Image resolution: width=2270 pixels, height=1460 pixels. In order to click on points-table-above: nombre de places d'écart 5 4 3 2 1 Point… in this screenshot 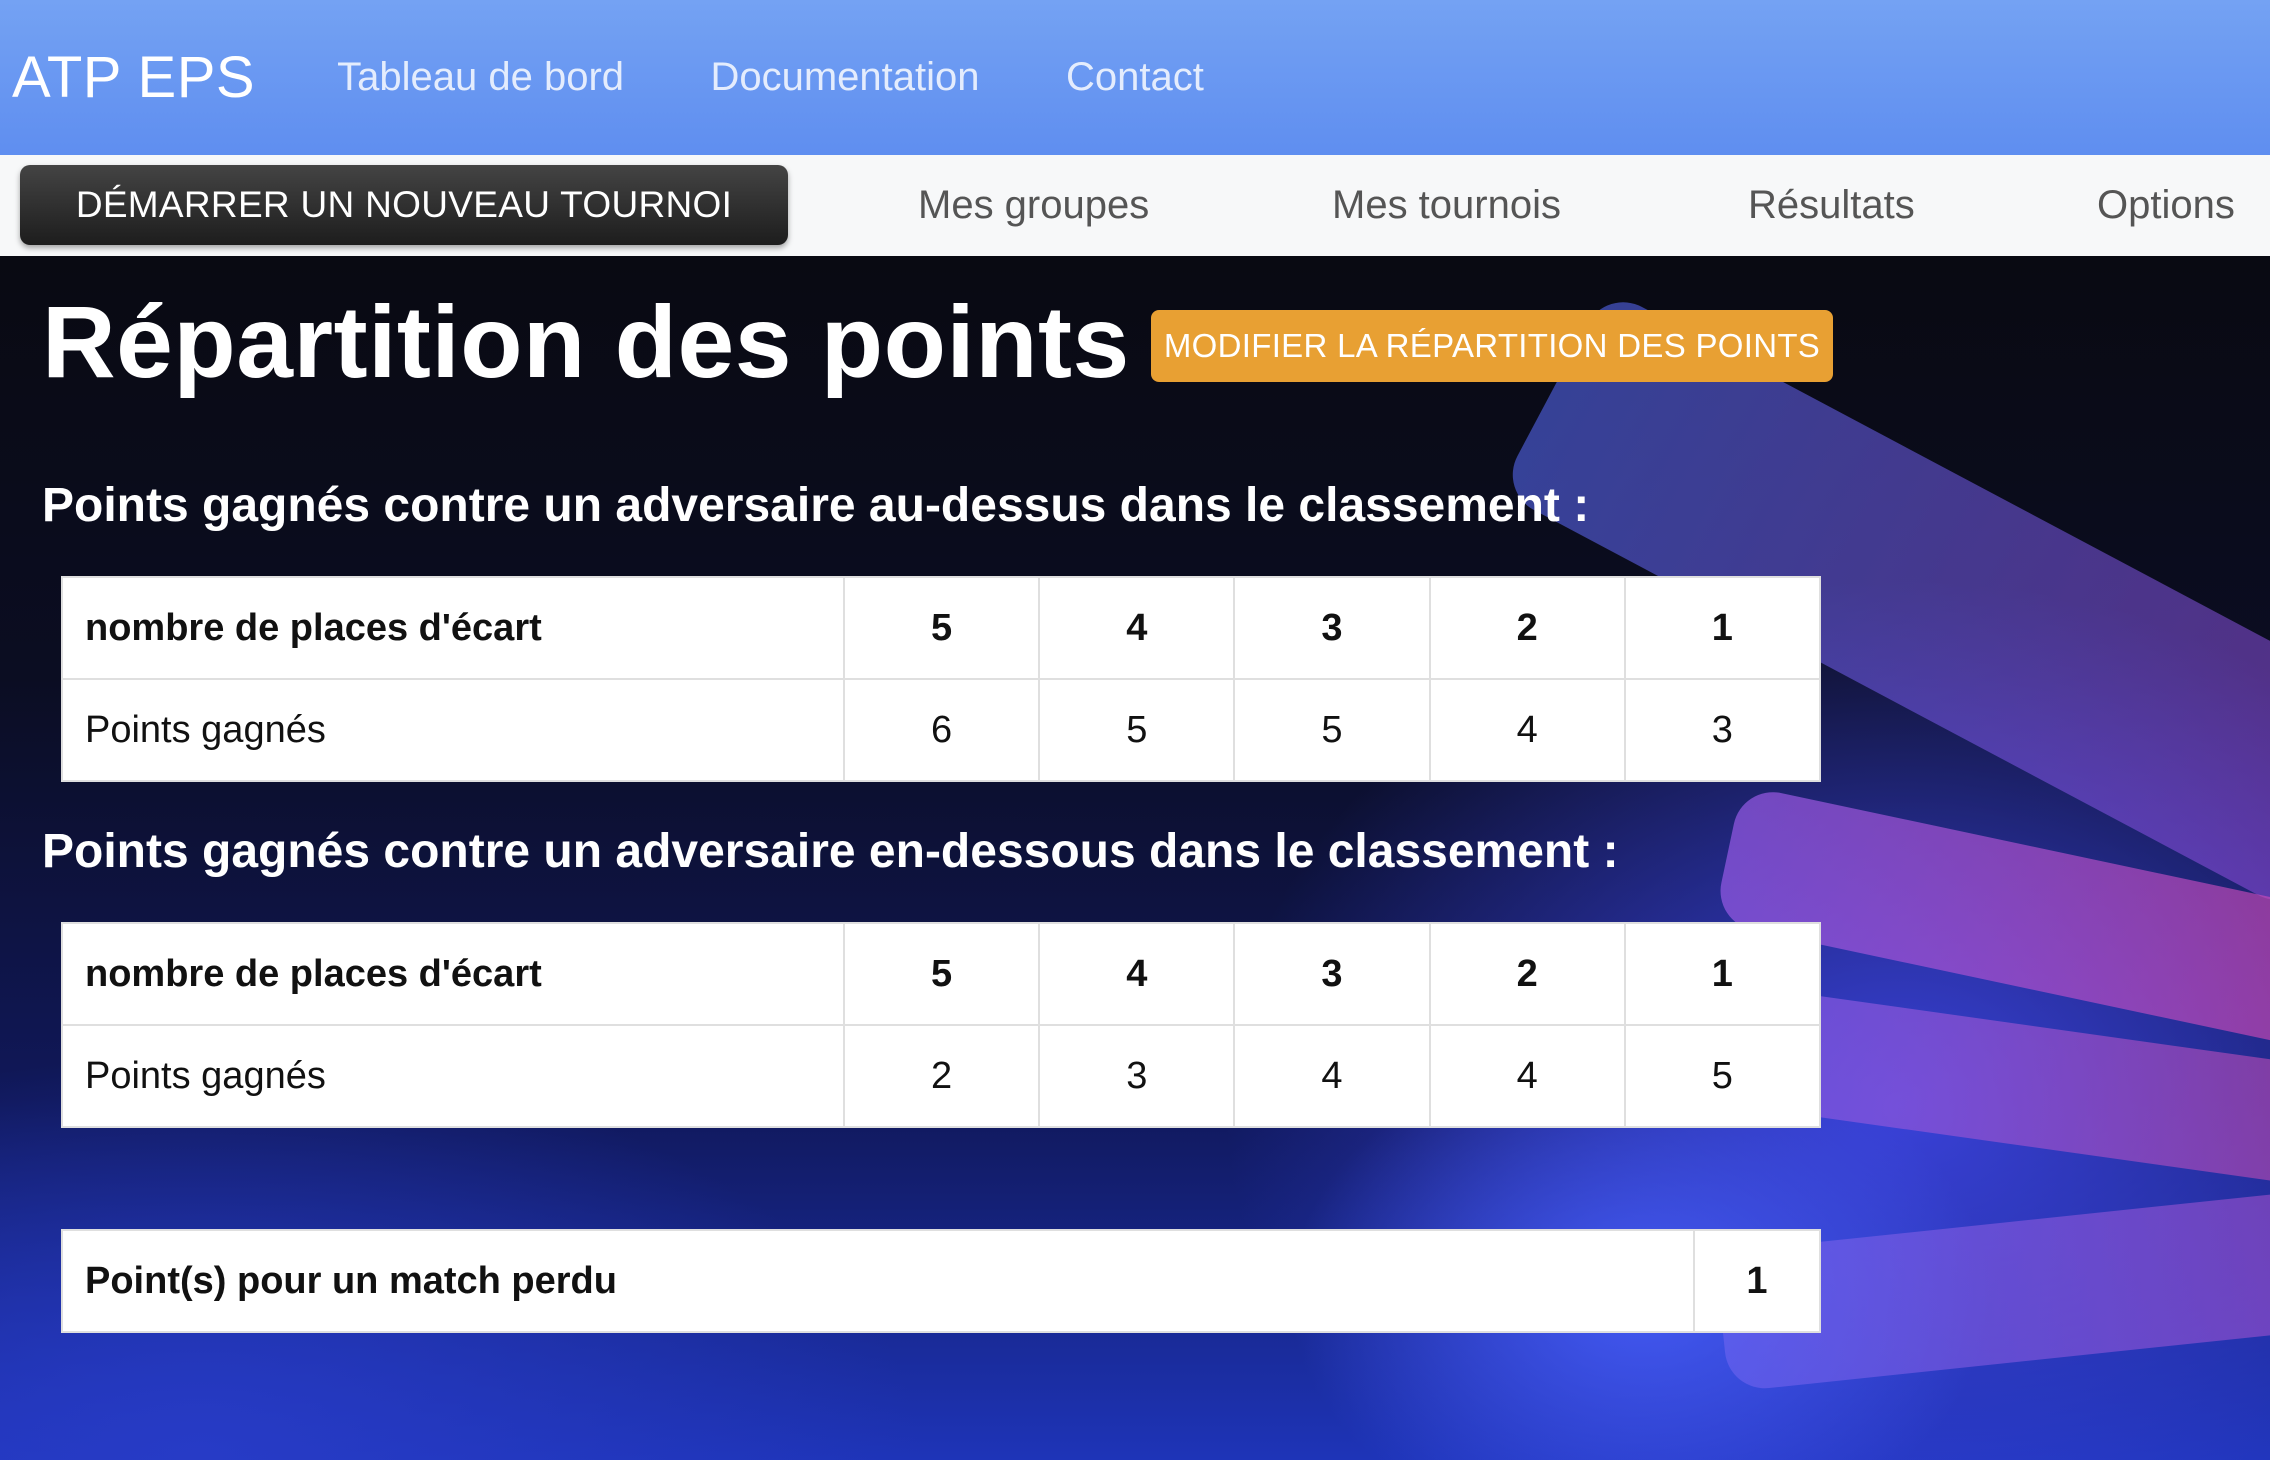, I will do `click(941, 679)`.